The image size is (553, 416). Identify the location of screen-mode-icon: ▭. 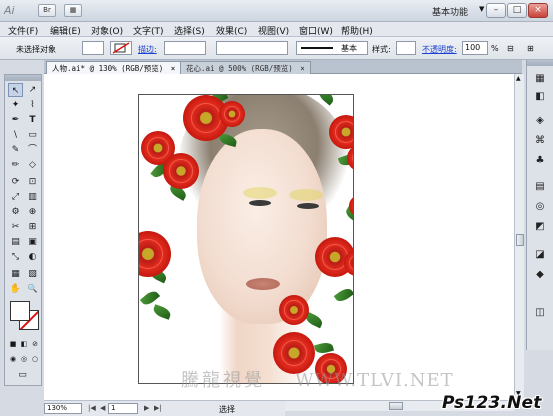
(22, 375).